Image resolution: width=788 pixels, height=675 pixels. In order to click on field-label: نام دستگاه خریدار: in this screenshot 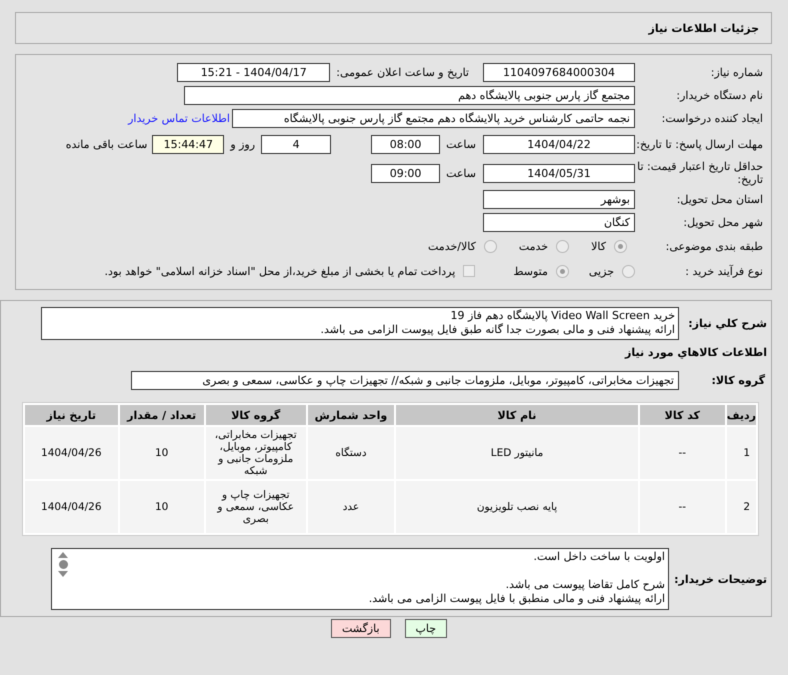, I will do `click(719, 95)`.